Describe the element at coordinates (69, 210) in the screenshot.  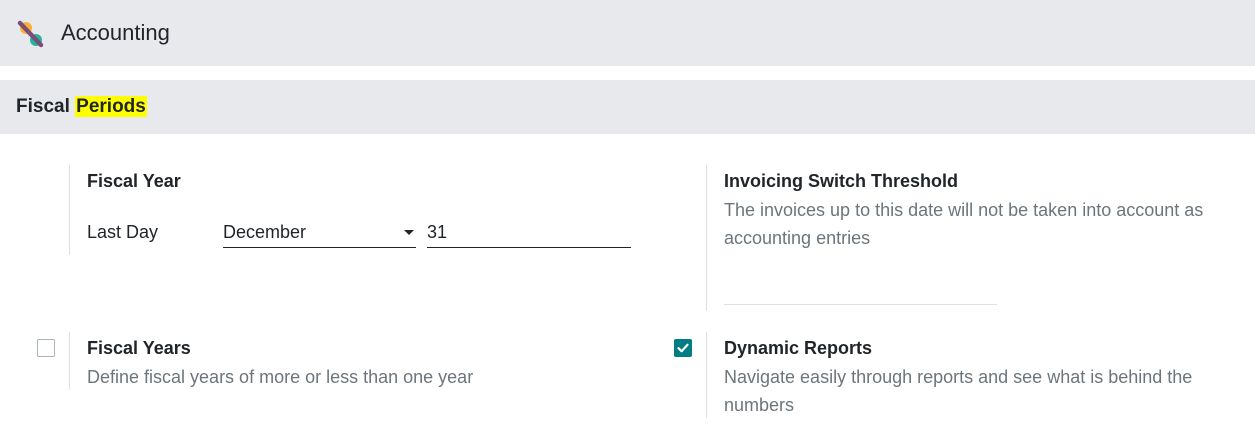
I see `fiscal-year-divider` at that location.